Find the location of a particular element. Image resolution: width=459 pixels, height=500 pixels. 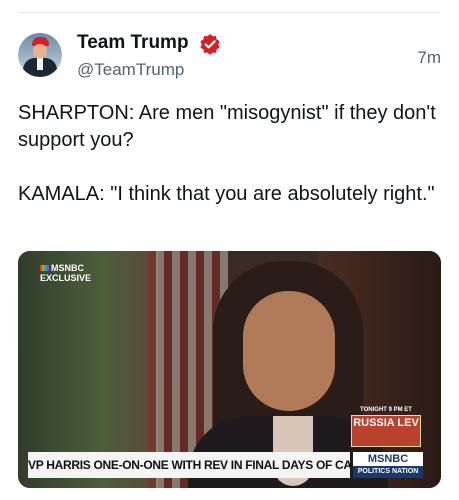

network-logo: MSNBC POLITICS NATION is located at coordinates (388, 465).